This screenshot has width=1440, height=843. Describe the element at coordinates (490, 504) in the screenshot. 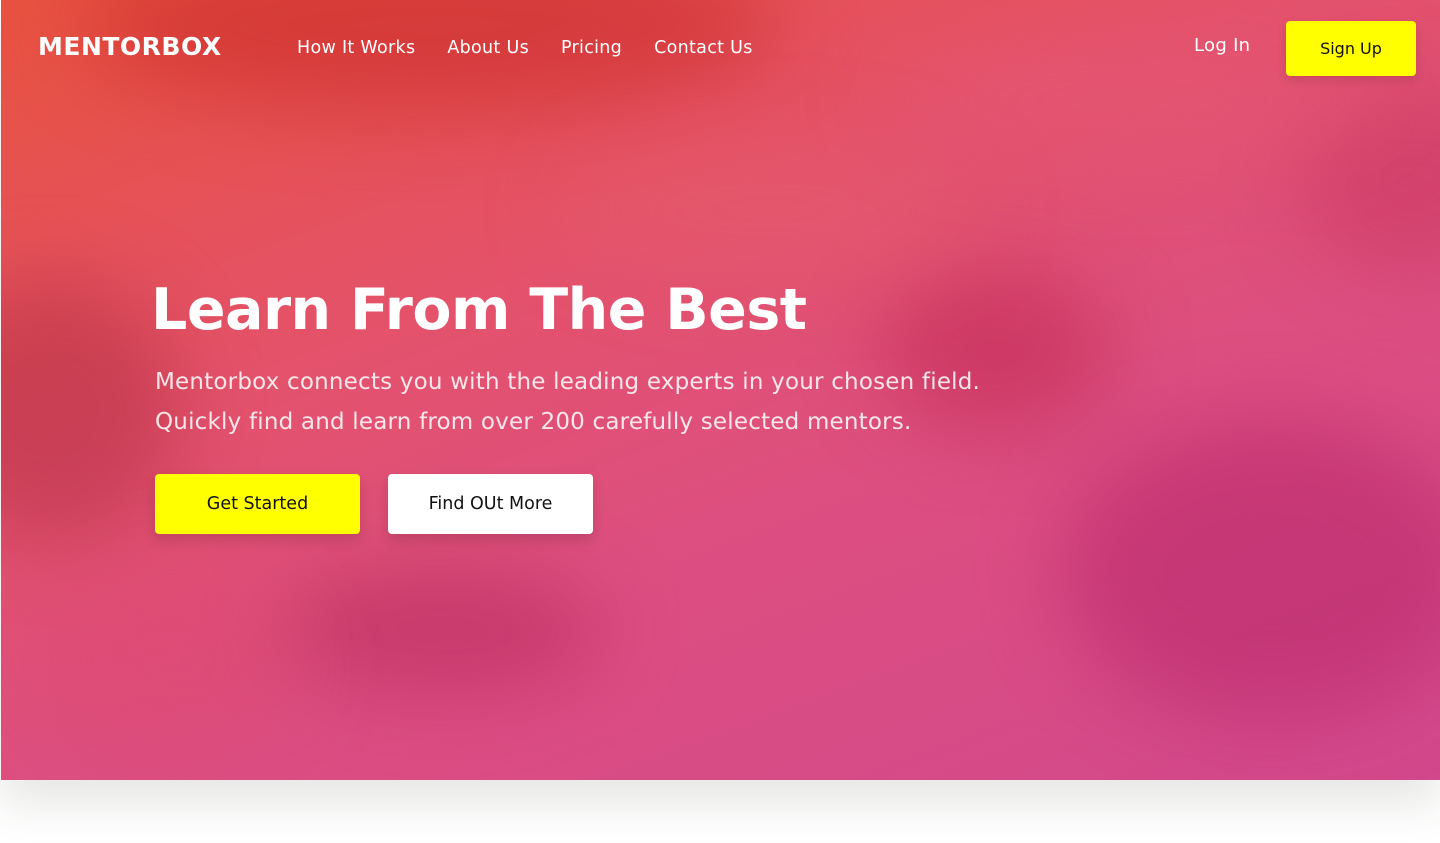

I see `find-out-more-button: Find OUt More` at that location.